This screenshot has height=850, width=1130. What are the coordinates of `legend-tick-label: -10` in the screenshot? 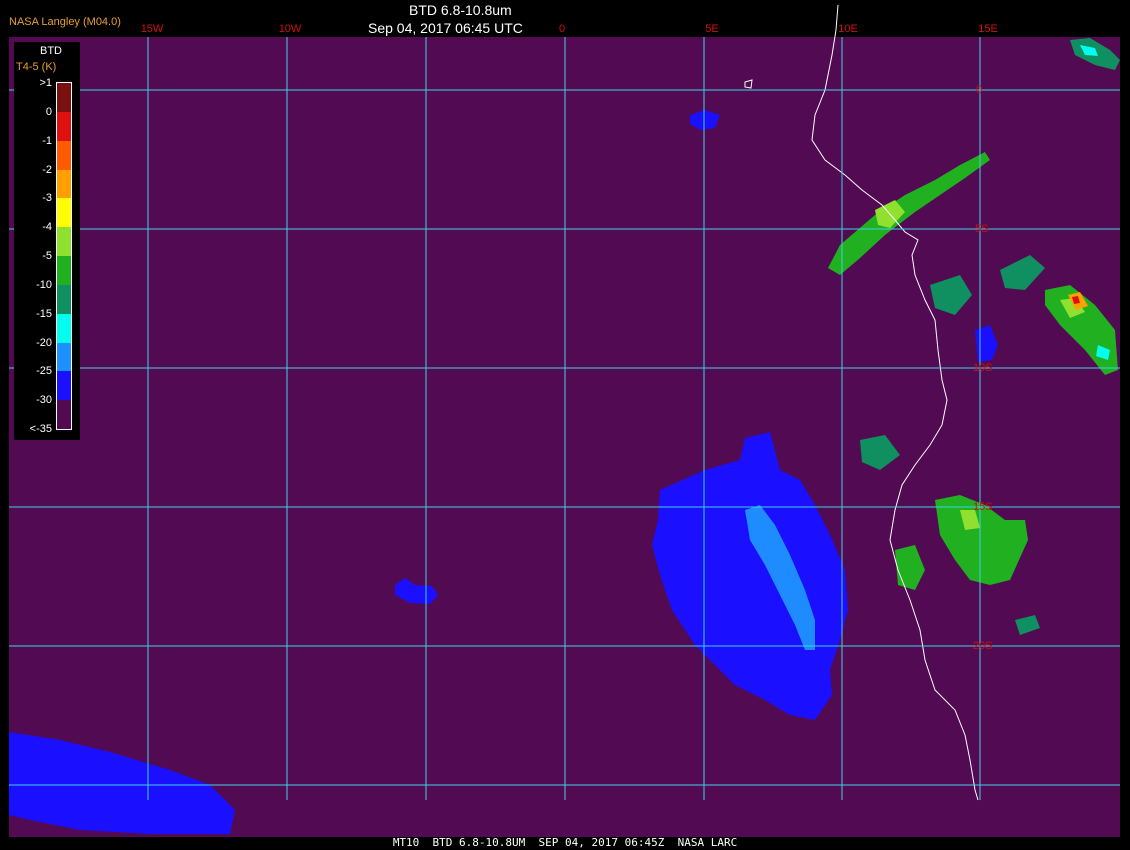 It's located at (44, 284).